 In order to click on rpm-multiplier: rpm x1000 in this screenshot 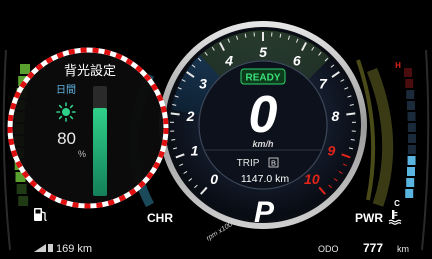, I will do `click(221, 231)`.